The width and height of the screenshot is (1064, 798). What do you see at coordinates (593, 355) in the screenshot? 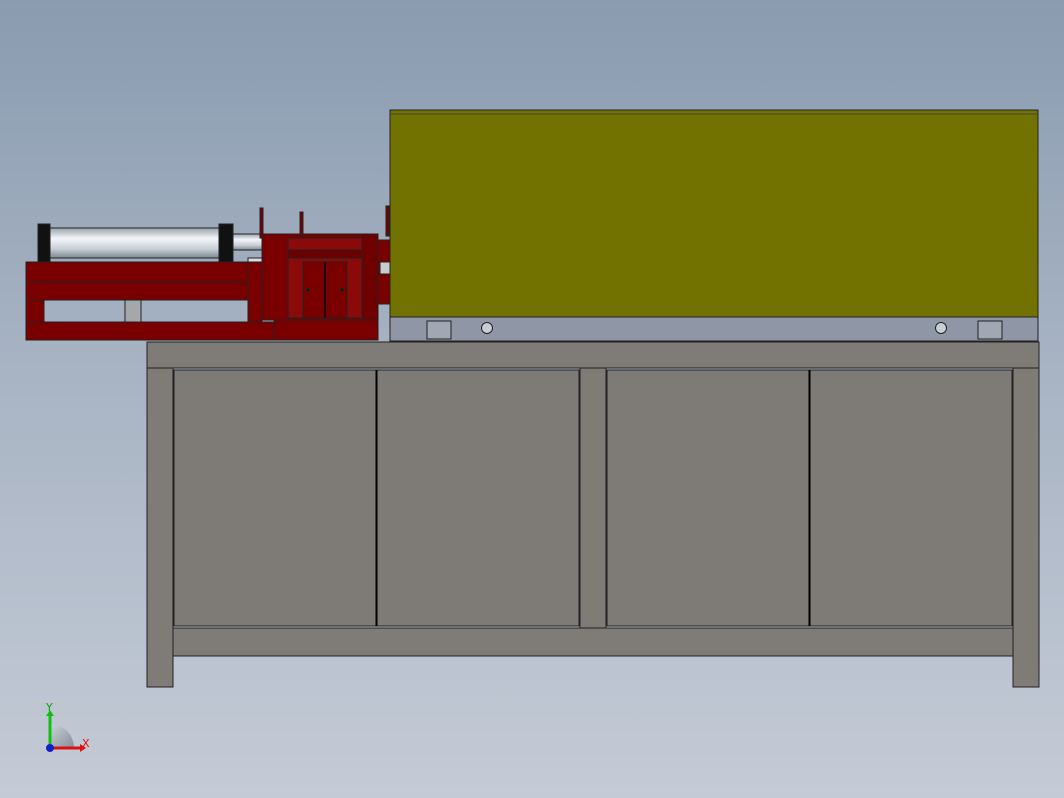
I see `bench-top-plate` at bounding box center [593, 355].